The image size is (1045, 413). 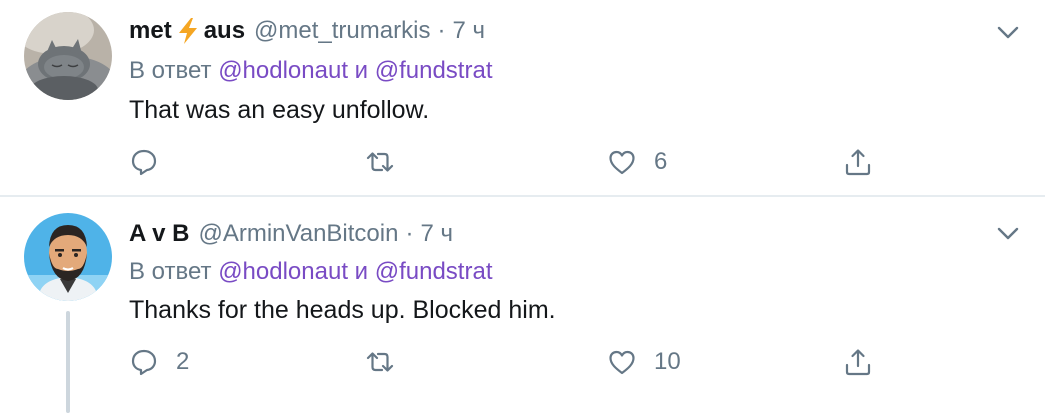 What do you see at coordinates (150, 30) in the screenshot?
I see `display-name-part: met` at bounding box center [150, 30].